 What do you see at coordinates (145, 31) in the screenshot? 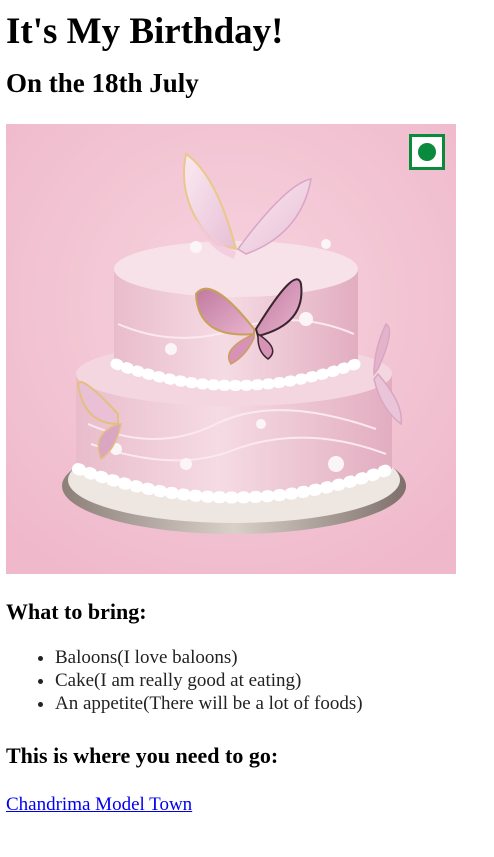
I see `page-title: It's My Birthday!` at bounding box center [145, 31].